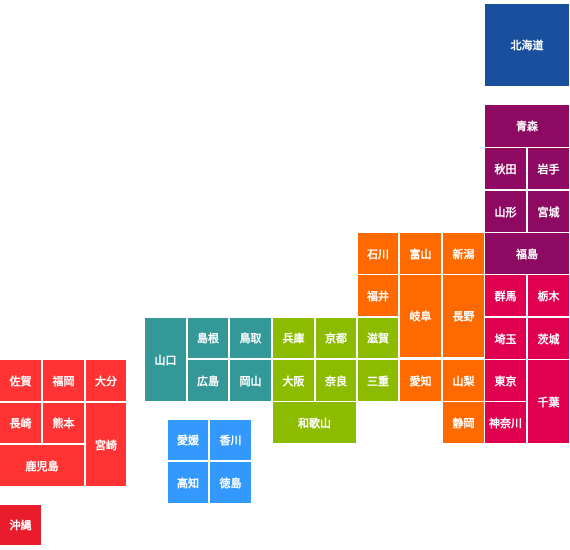 This screenshot has width=570, height=550. I want to click on pref-shimane: 島根, so click(208, 338).